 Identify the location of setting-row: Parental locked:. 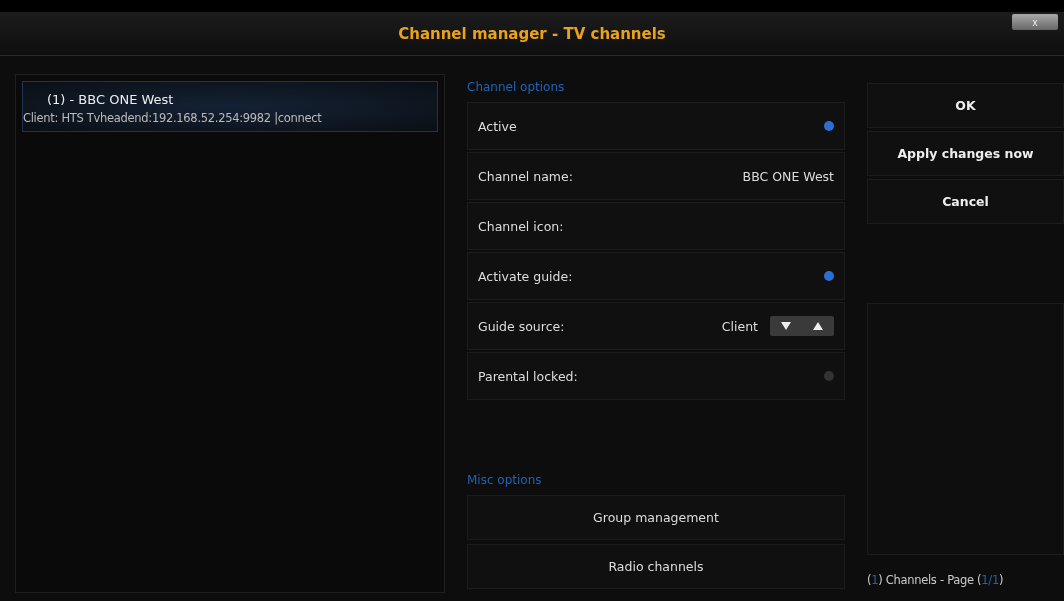
(656, 376).